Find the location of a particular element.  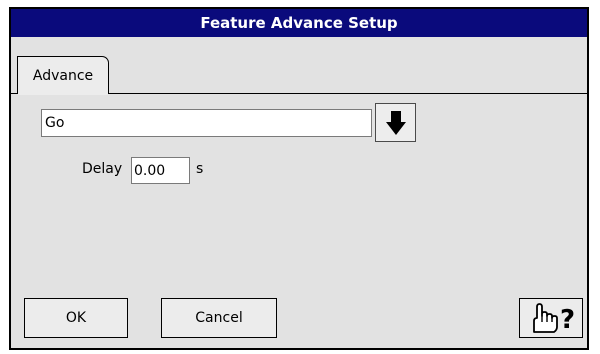

delay-input: 0.00 is located at coordinates (160, 170).